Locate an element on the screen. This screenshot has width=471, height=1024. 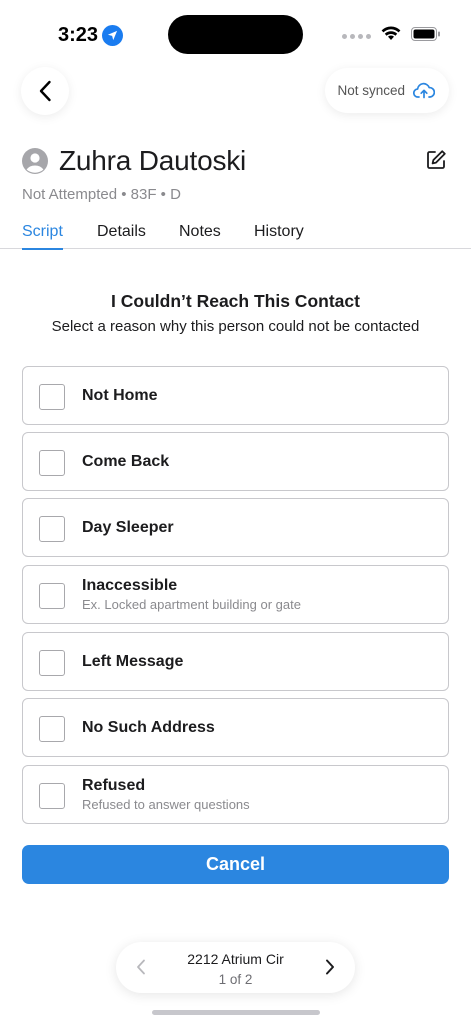
tab-details: Details is located at coordinates (121, 236).